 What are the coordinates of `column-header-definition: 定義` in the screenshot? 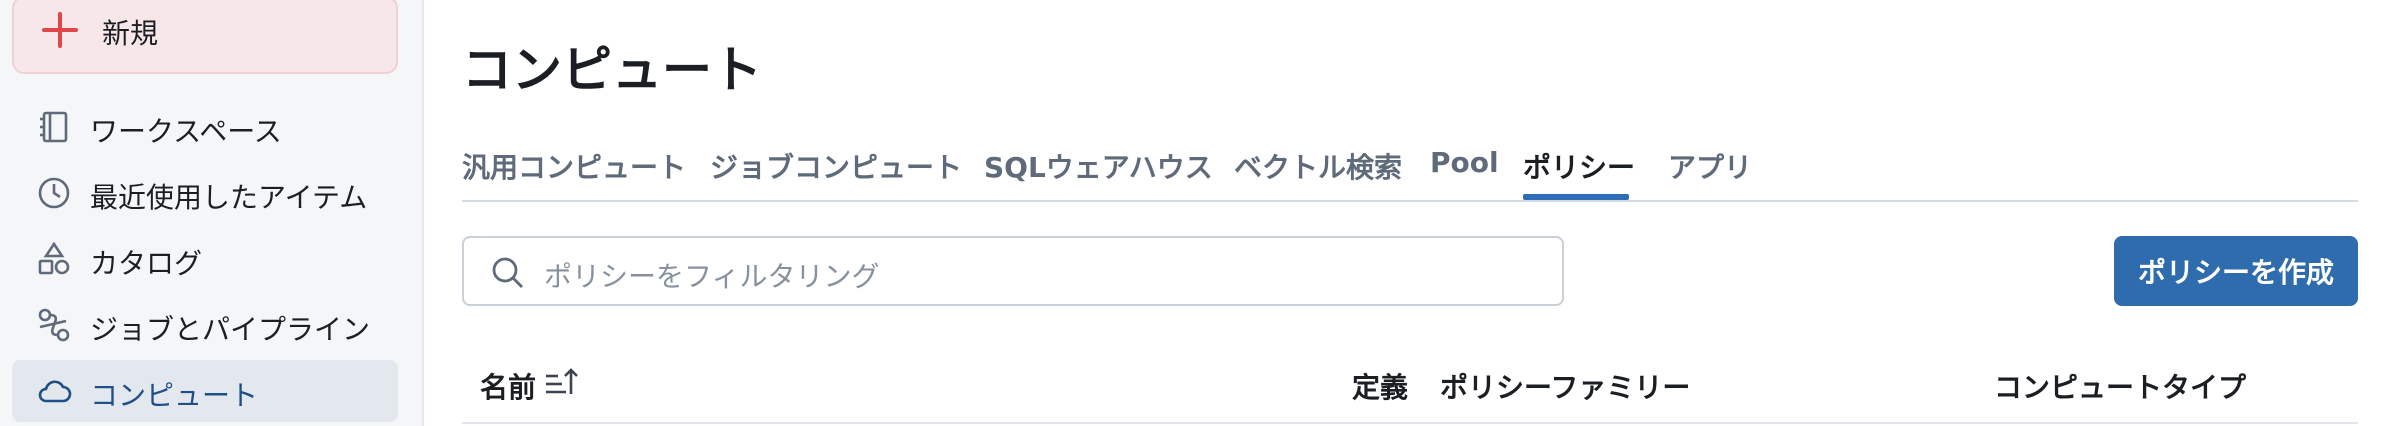 It's located at (1380, 386).